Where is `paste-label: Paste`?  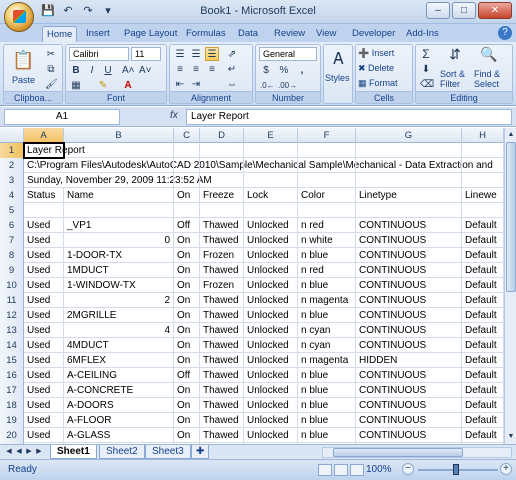 paste-label: Paste is located at coordinates (23, 80).